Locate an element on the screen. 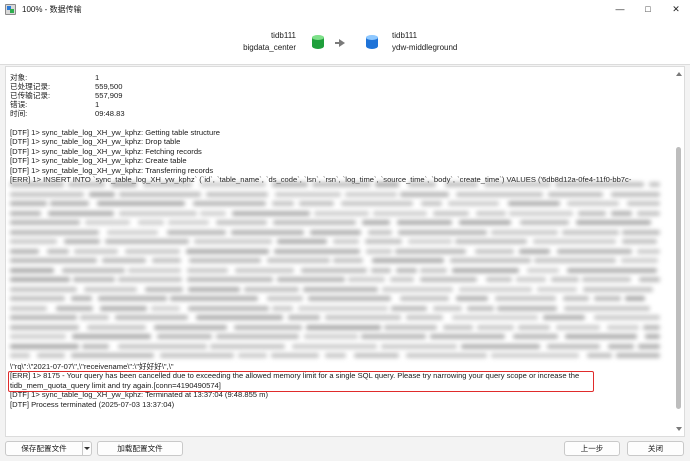 This screenshot has height=461, width=690. source-info: tidb111 bigdata_center is located at coordinates (269, 42).